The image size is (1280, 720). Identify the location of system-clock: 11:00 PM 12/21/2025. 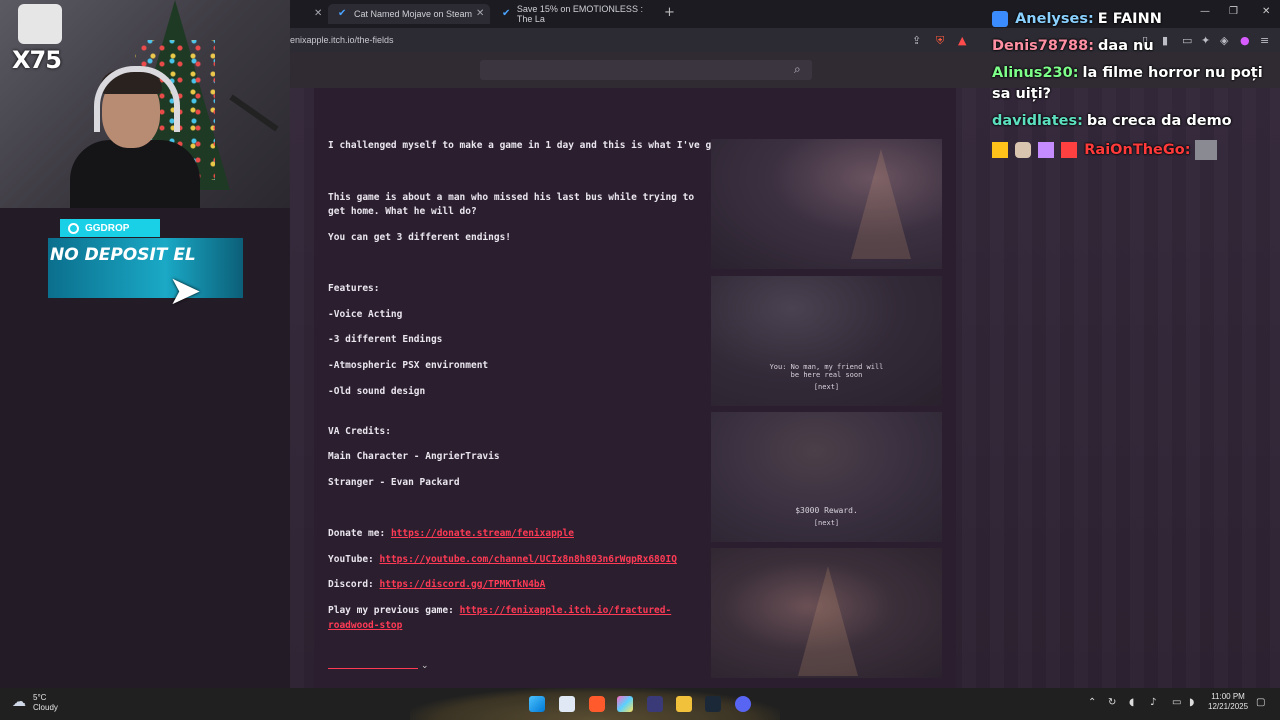
(1228, 702).